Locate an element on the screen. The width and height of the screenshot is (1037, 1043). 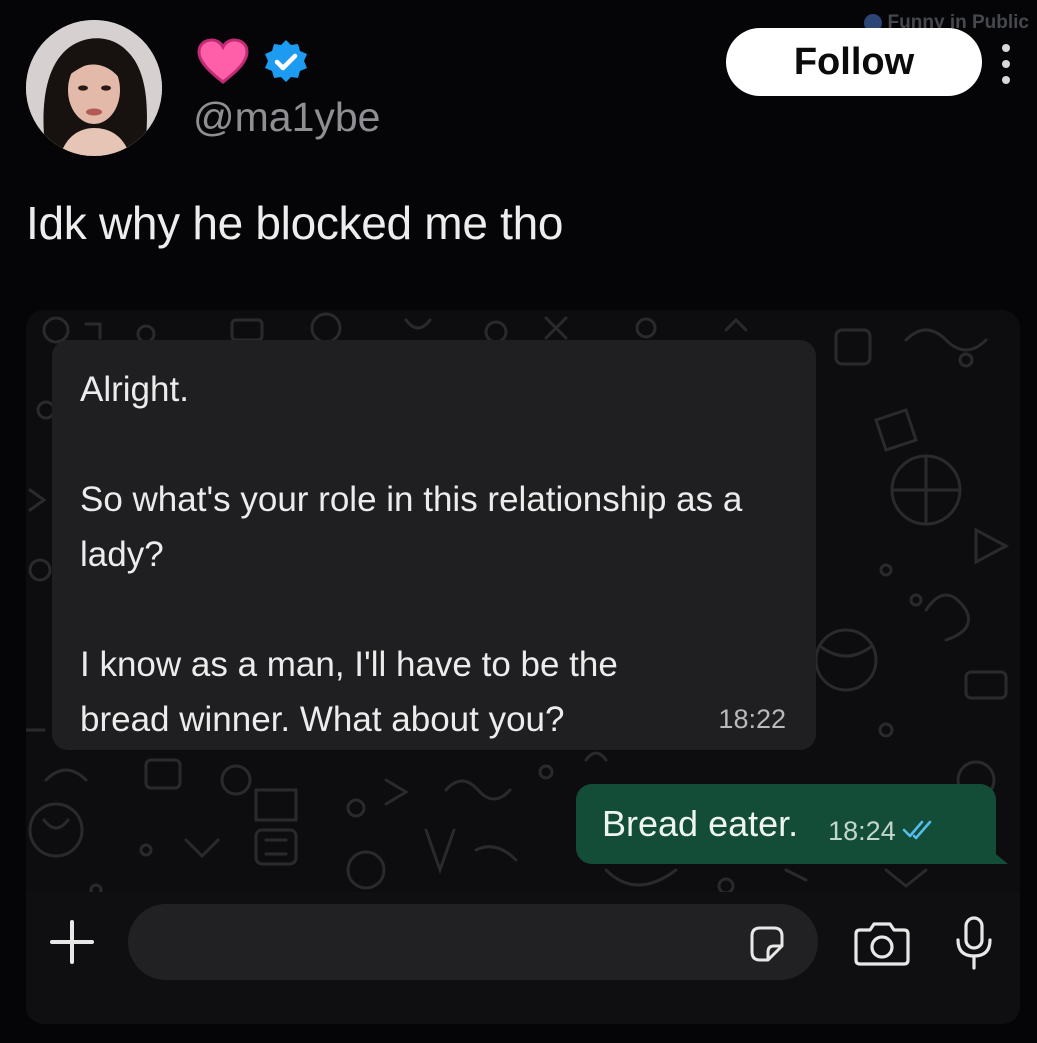
outgoing-message-bubble: Bread eater. 18:24 is located at coordinates (786, 824).